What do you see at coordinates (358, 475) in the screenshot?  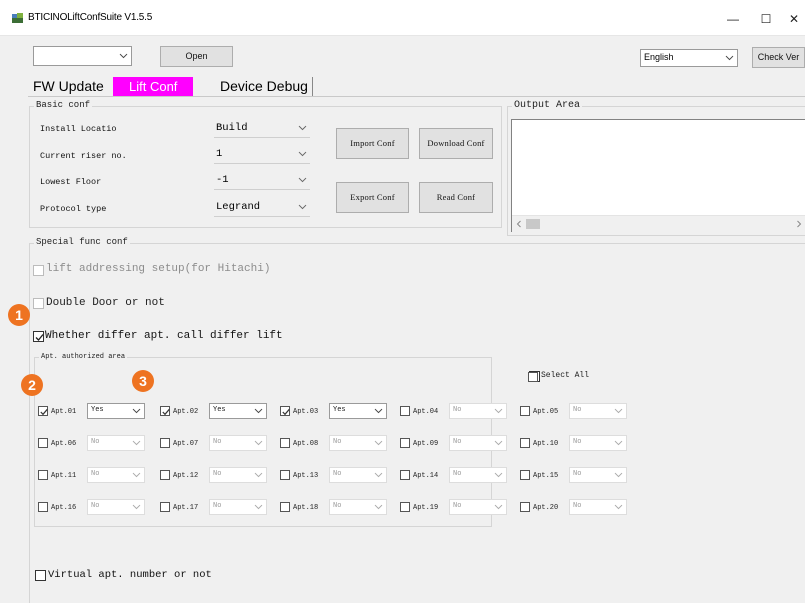 I see `apt-13-select: No` at bounding box center [358, 475].